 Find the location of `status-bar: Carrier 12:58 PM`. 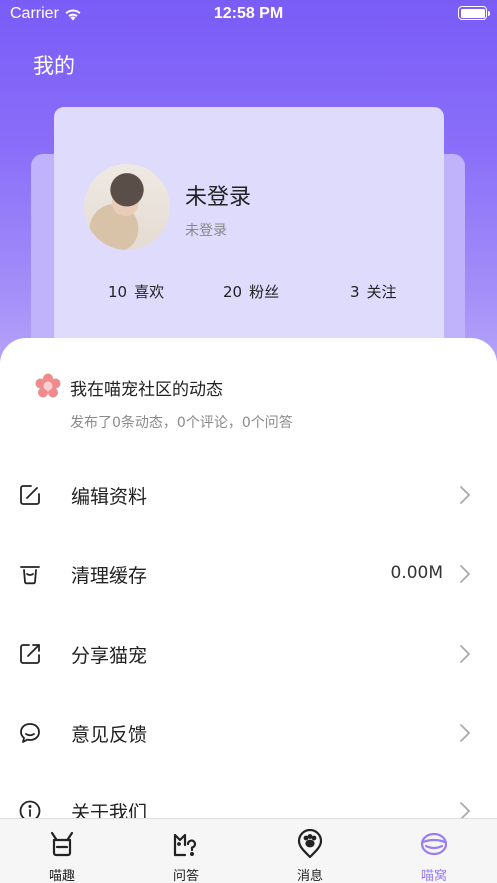

status-bar: Carrier 12:58 PM is located at coordinates (248, 14).